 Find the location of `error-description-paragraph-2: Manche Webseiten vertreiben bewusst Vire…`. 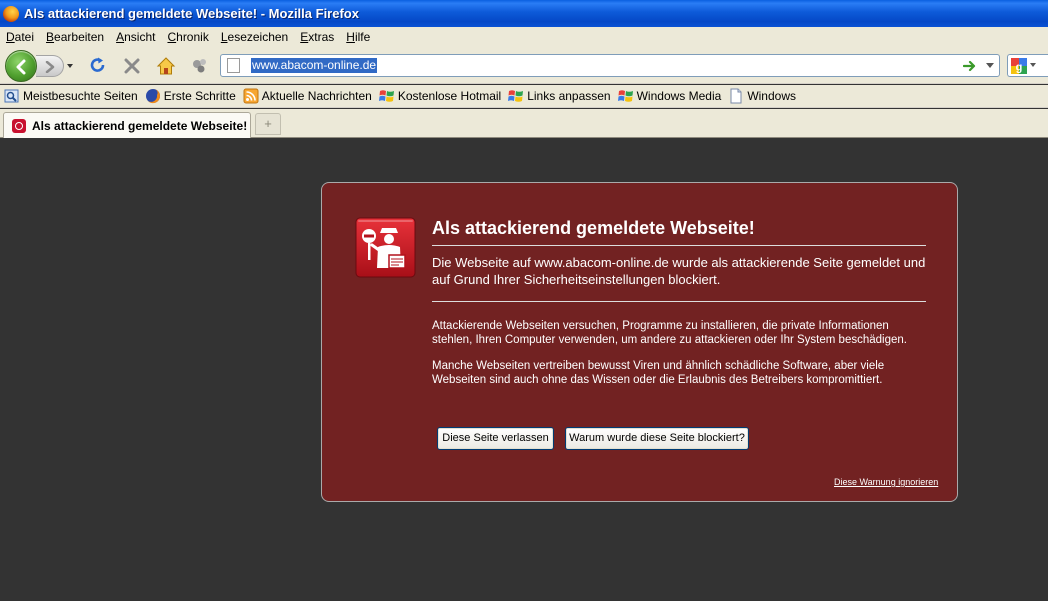

error-description-paragraph-2: Manche Webseiten vertreiben bewusst Vire… is located at coordinates (658, 373).